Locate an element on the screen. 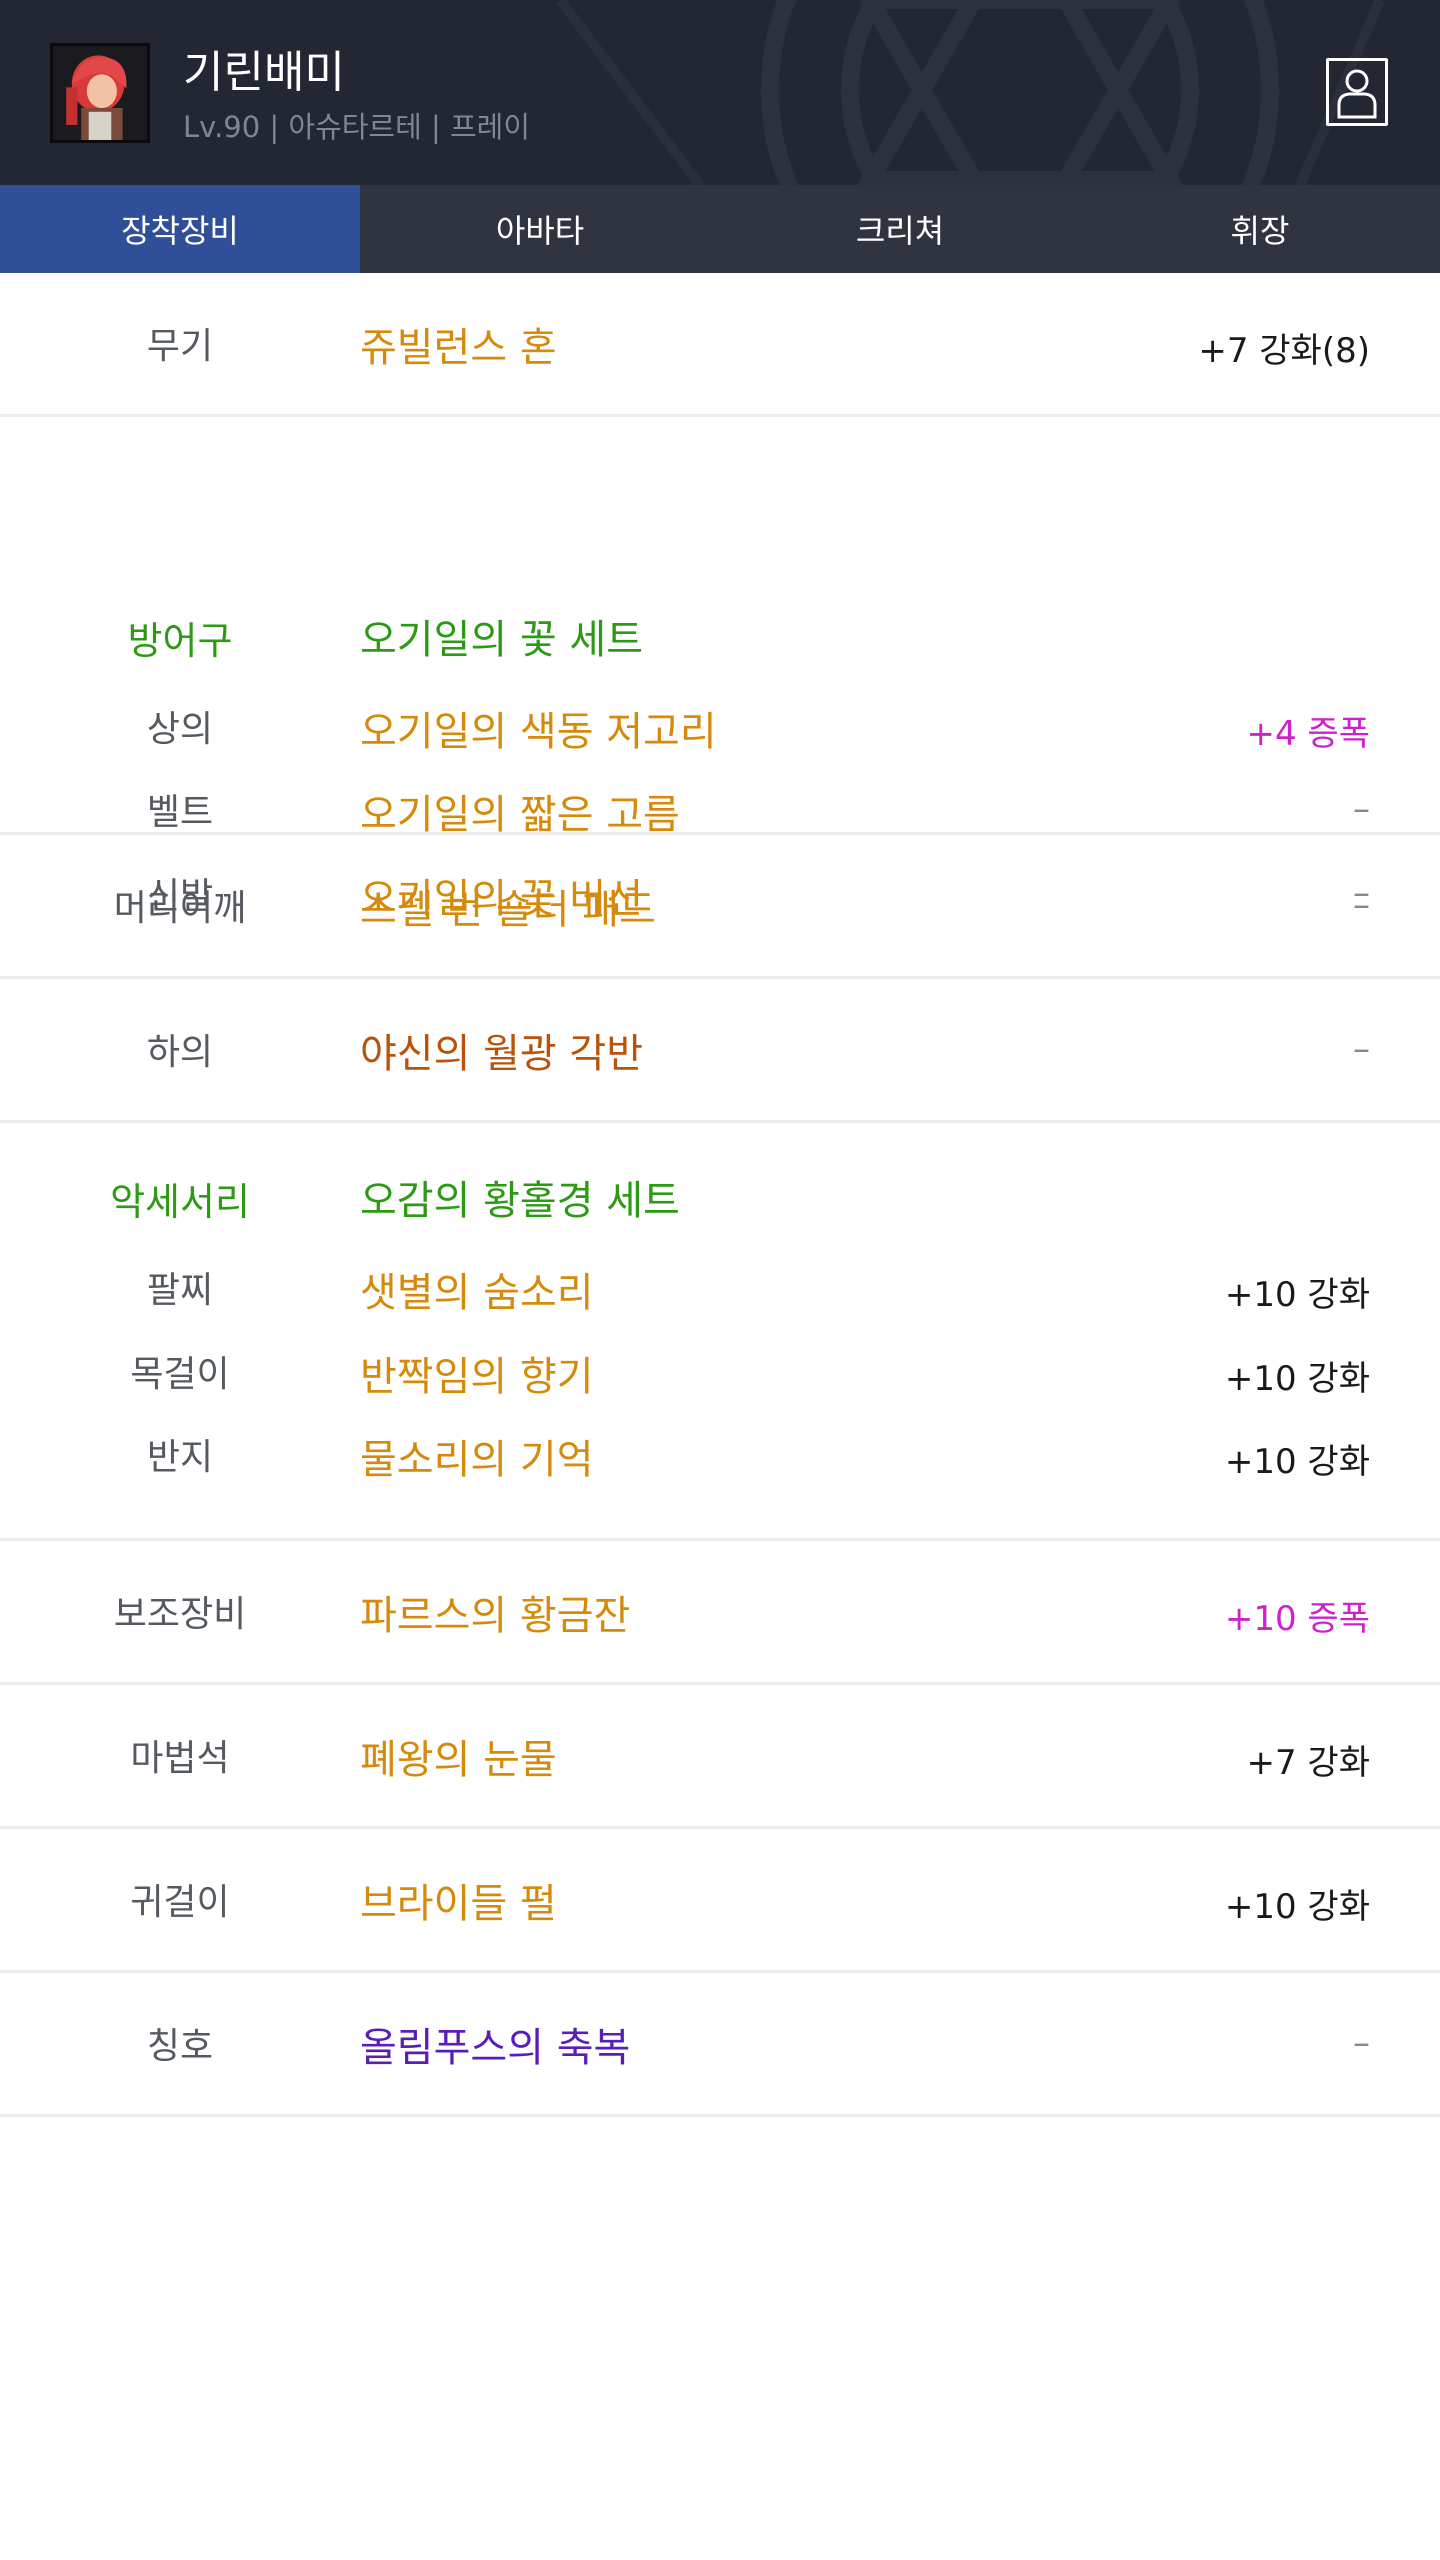 The height and width of the screenshot is (2560, 1440). slot-label-ring: 반지 is located at coordinates (180, 1457).